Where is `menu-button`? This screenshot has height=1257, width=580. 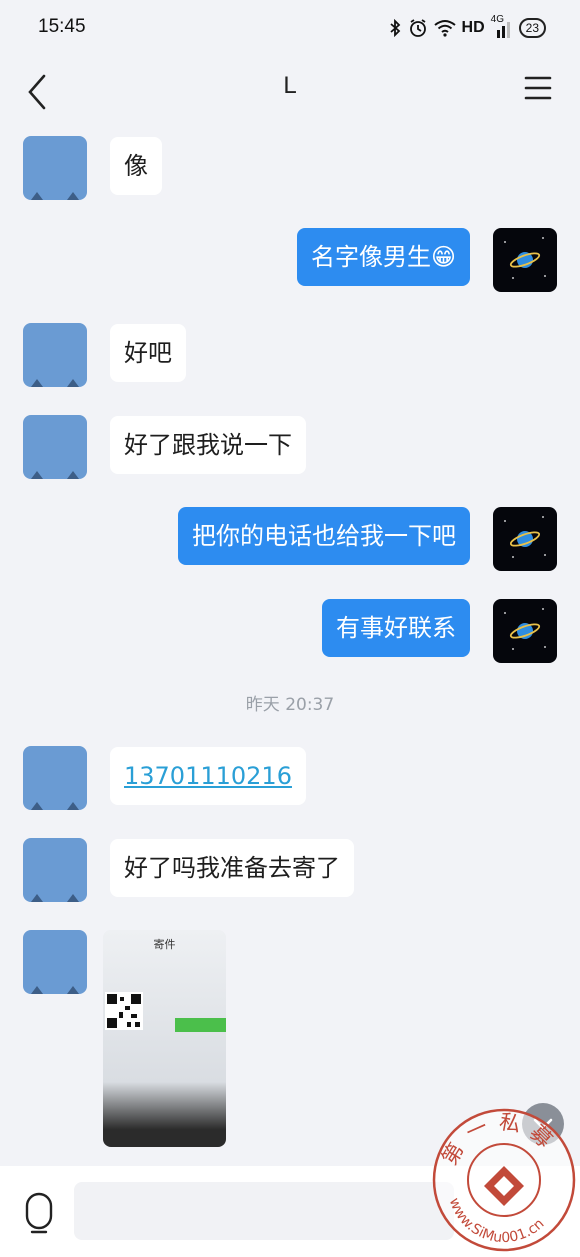
menu-button is located at coordinates (538, 88).